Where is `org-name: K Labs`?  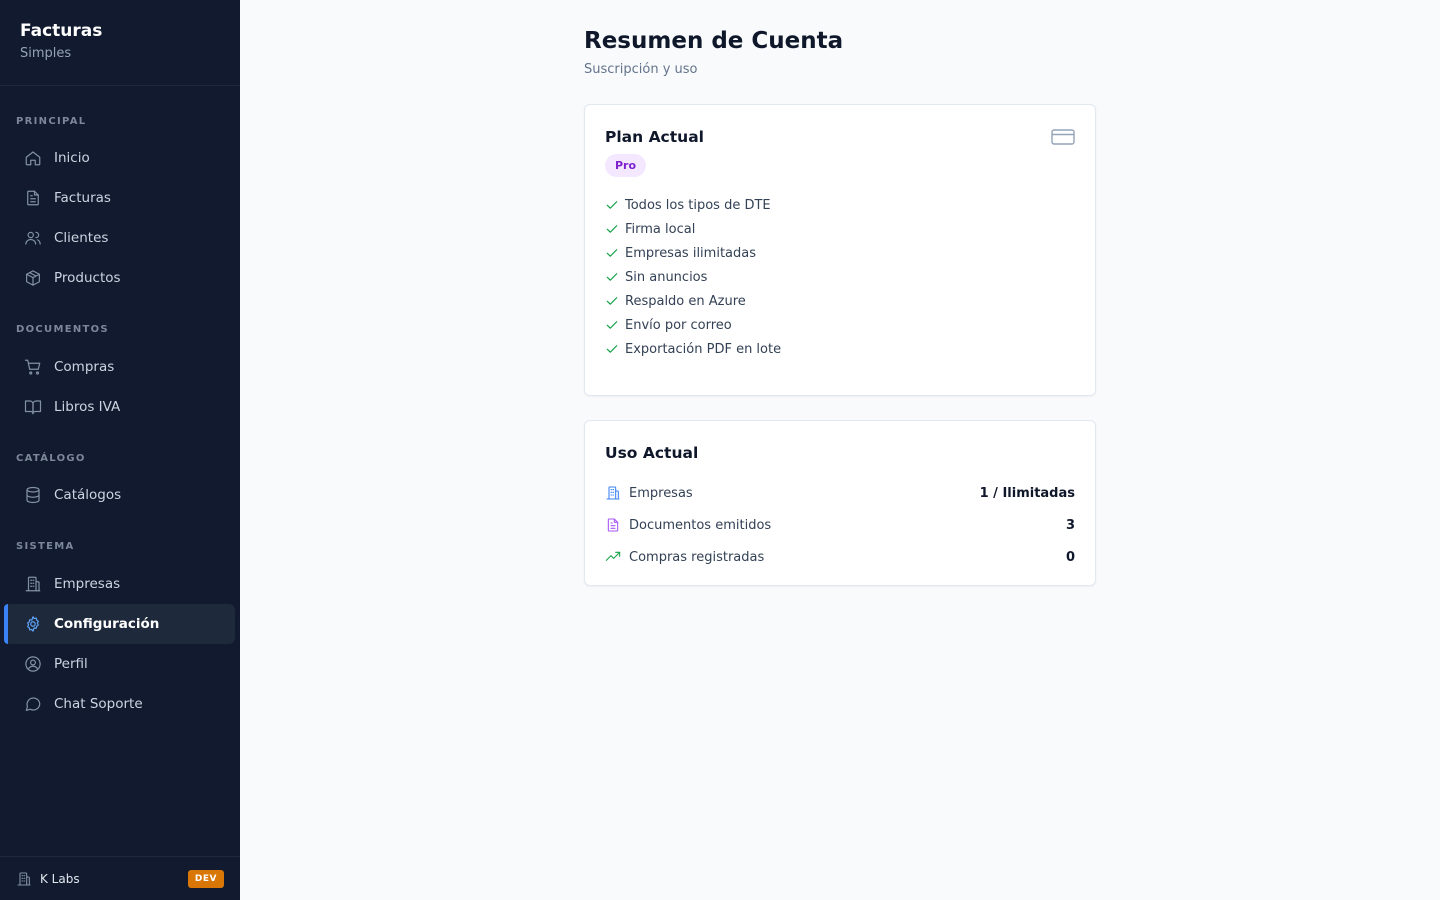
org-name: K Labs is located at coordinates (60, 878).